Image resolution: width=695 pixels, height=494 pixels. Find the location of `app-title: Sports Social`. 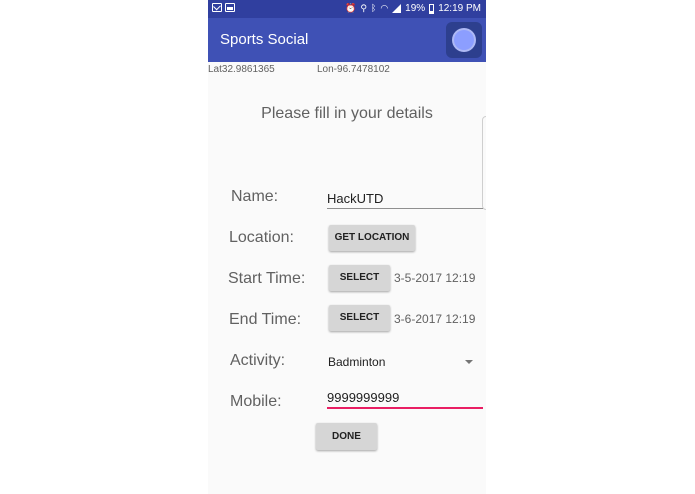

app-title: Sports Social is located at coordinates (264, 39).